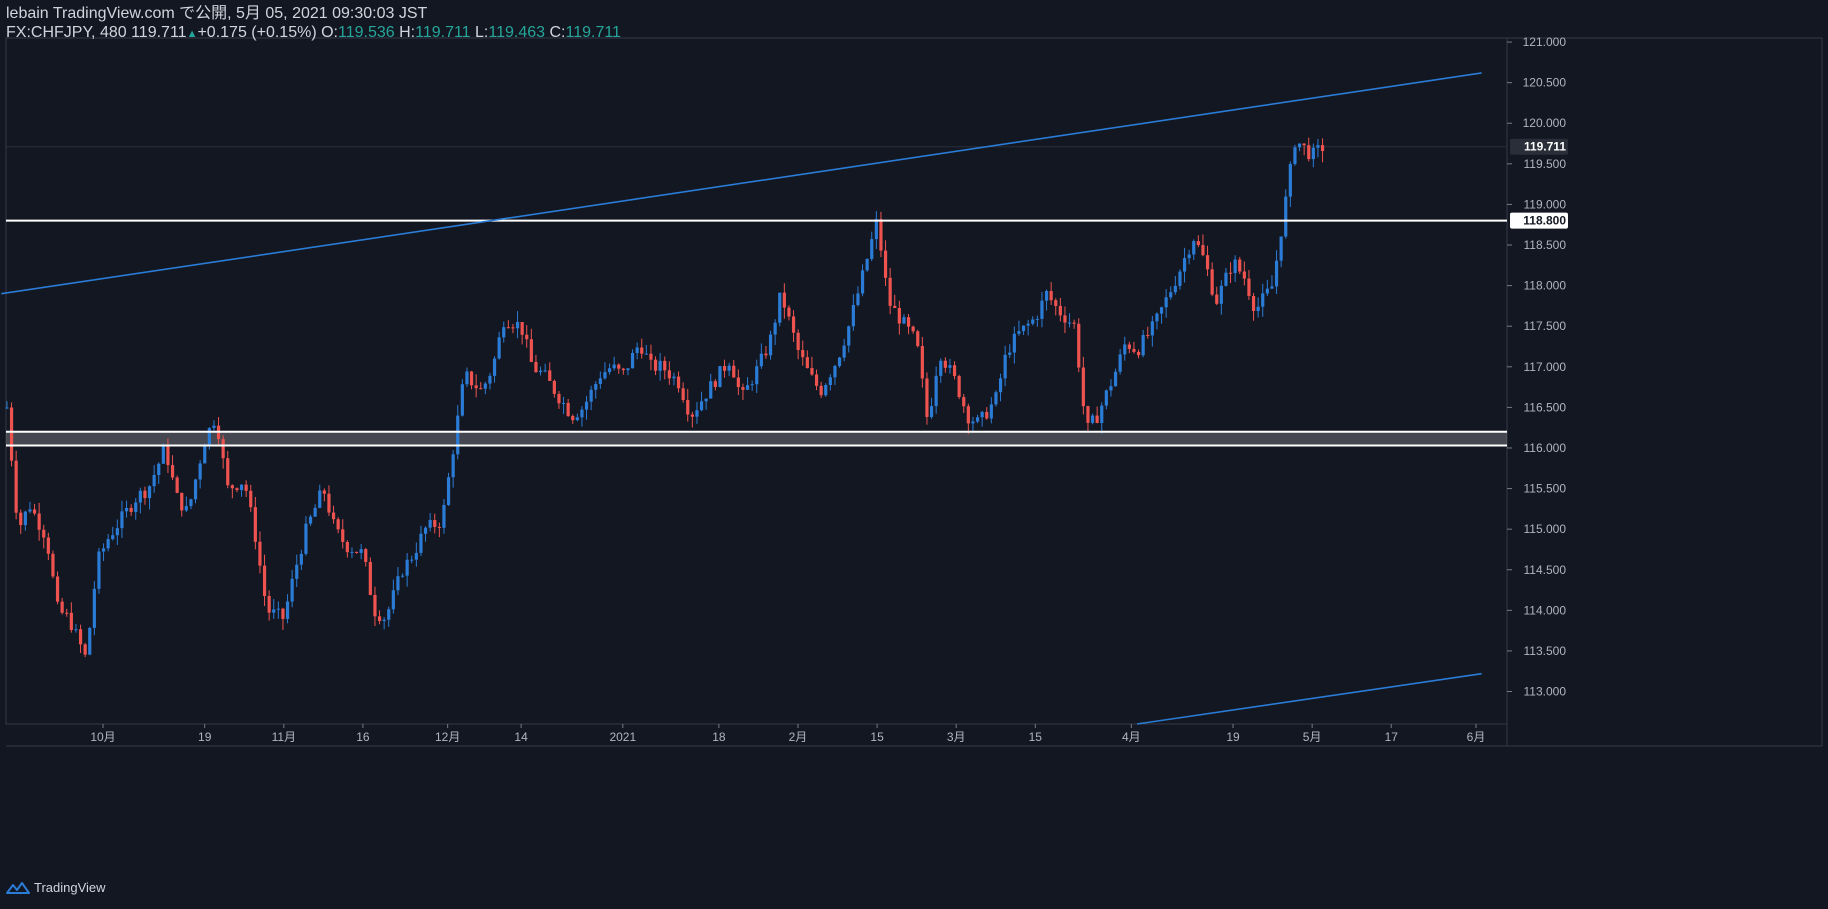 This screenshot has height=909, width=1828. What do you see at coordinates (1545, 692) in the screenshot?
I see `y-tick-label: 113.000` at bounding box center [1545, 692].